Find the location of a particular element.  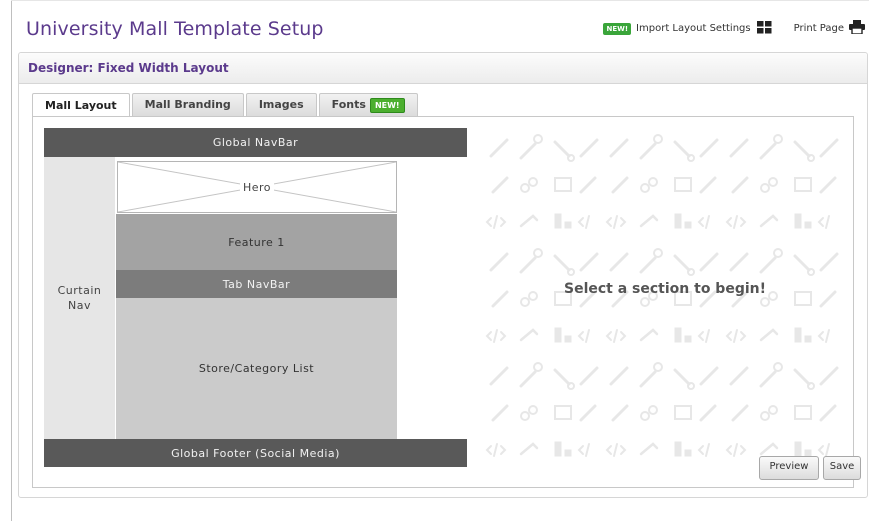

tab-label: Images is located at coordinates (281, 104).